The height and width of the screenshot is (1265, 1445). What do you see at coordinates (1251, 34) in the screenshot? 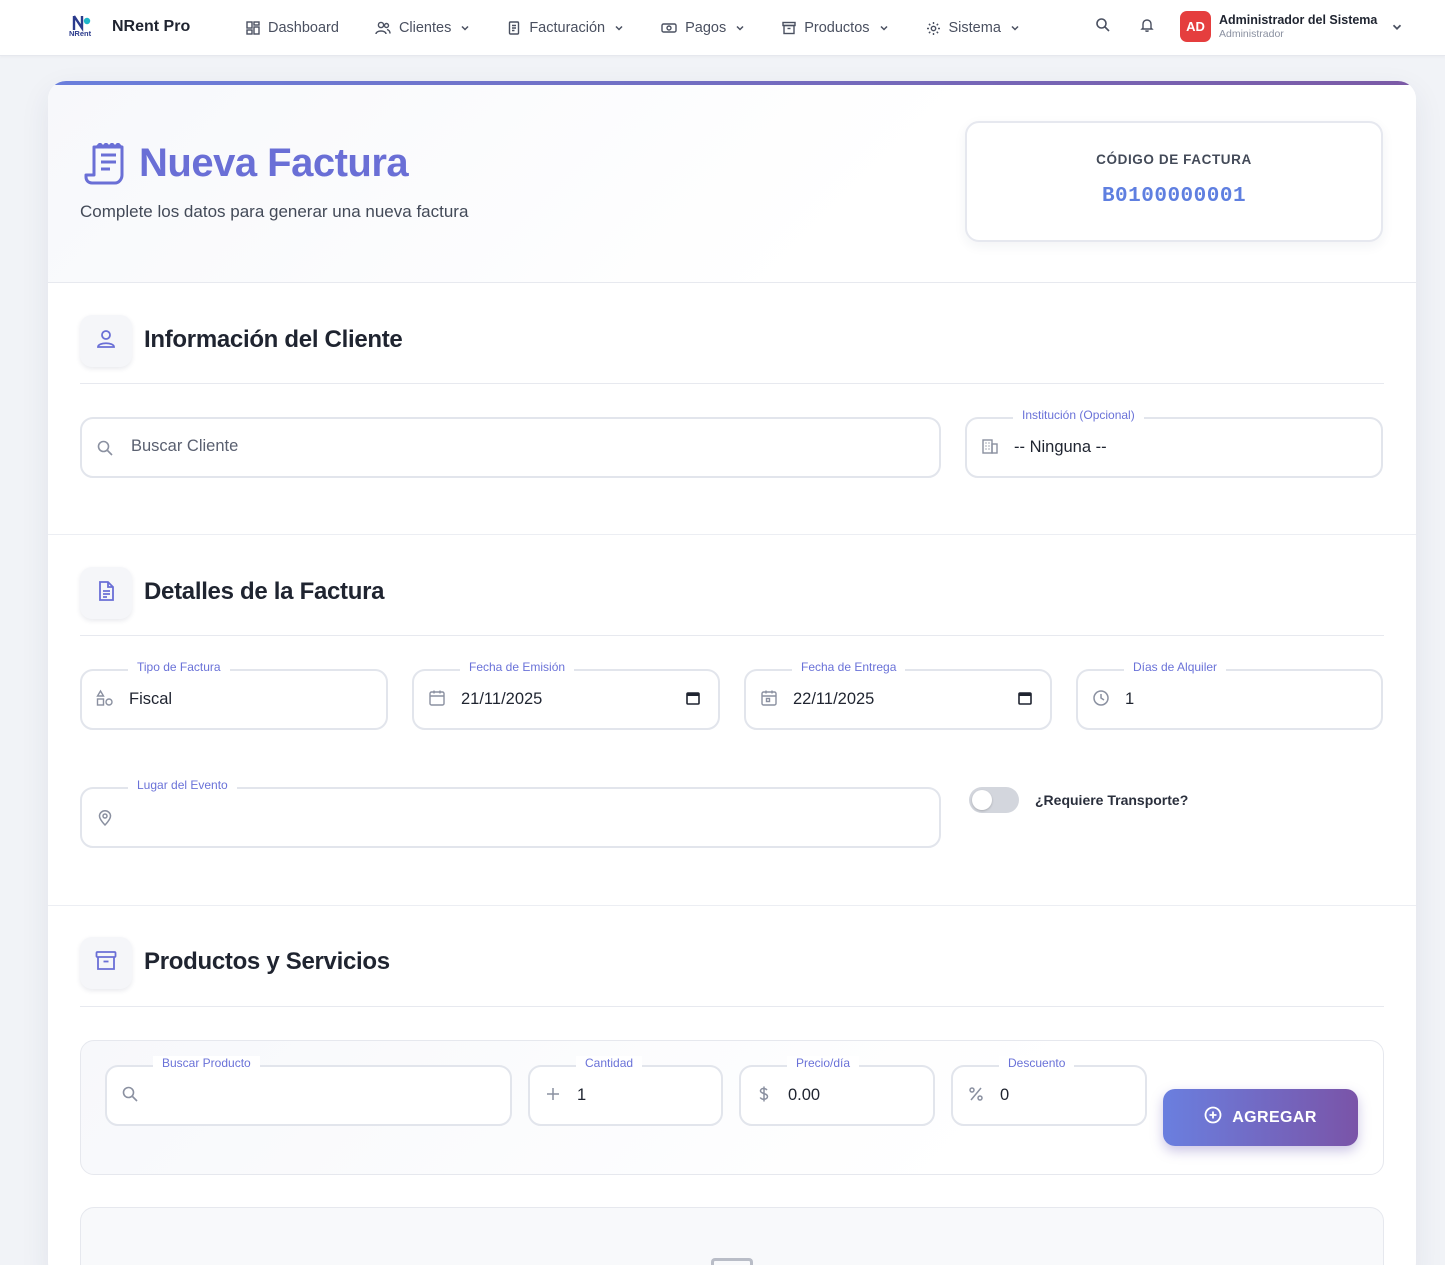
I see `user-role: Administrador` at bounding box center [1251, 34].